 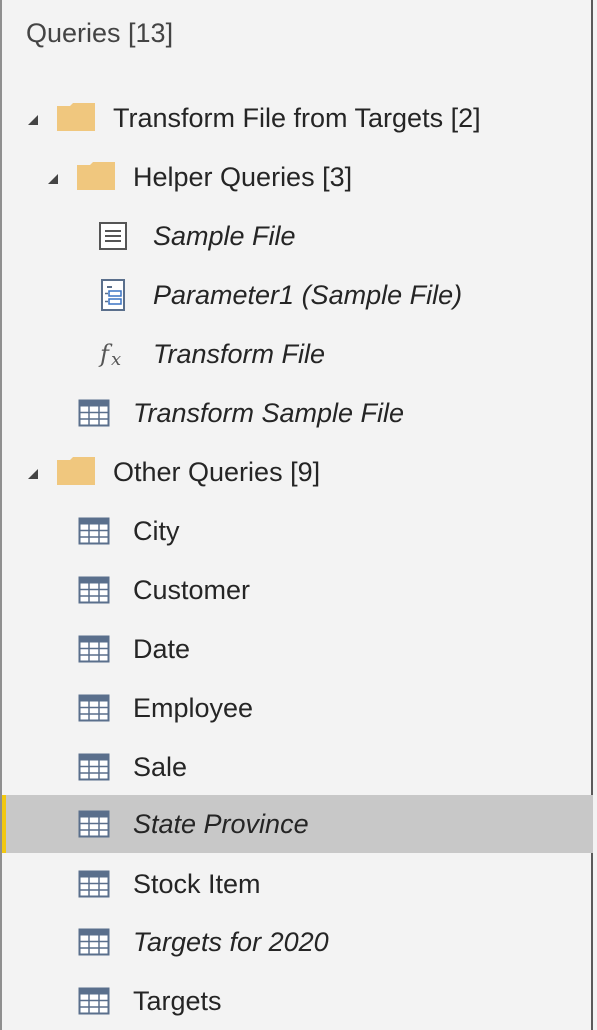 What do you see at coordinates (269, 413) in the screenshot?
I see `query-label: Transform Sample File` at bounding box center [269, 413].